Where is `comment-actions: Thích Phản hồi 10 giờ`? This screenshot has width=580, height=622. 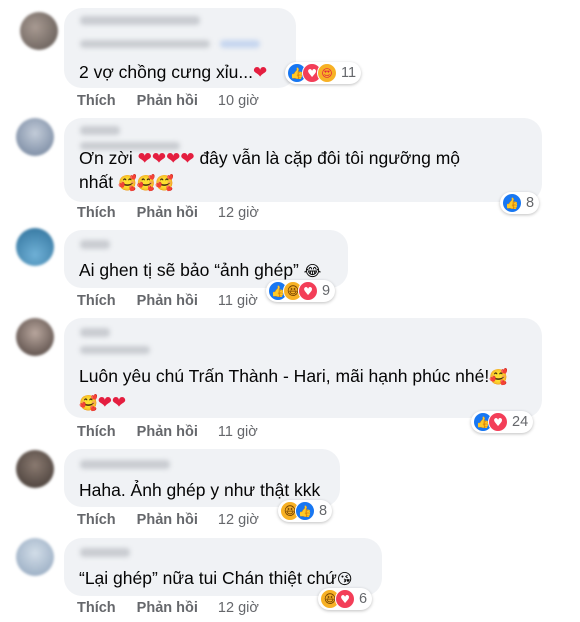 comment-actions: Thích Phản hồi 10 giờ is located at coordinates (168, 101).